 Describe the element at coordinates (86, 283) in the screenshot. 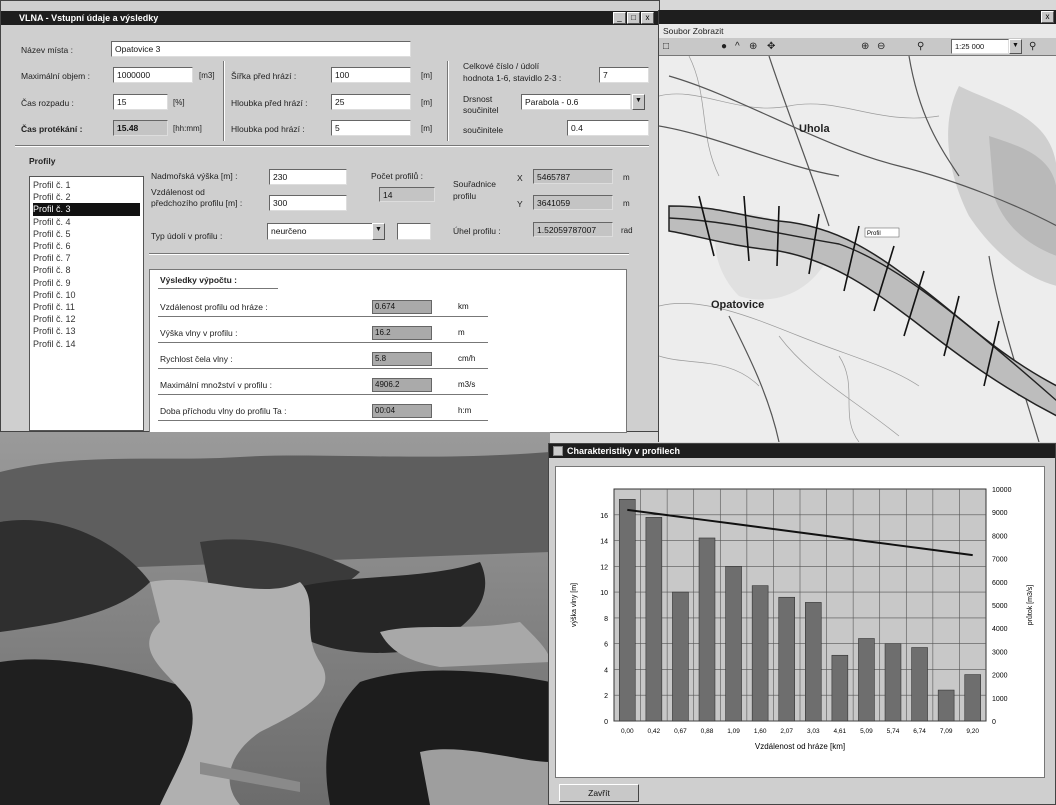

I see `list-item: Profil č. 9` at that location.